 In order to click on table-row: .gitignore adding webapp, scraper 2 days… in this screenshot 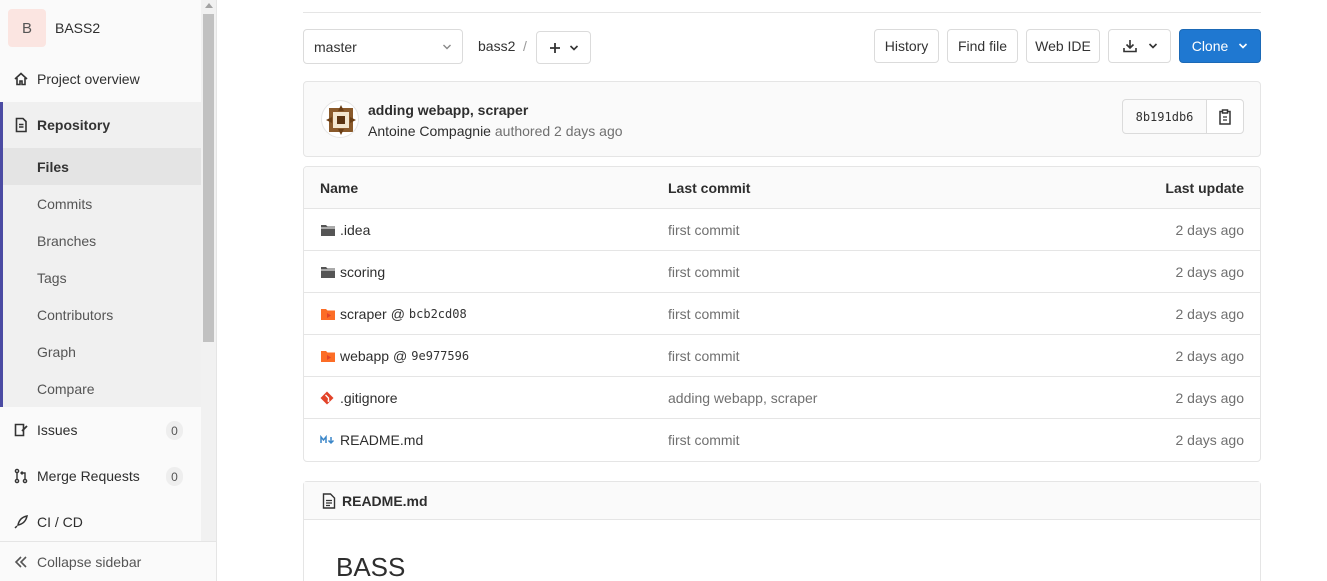, I will do `click(782, 398)`.